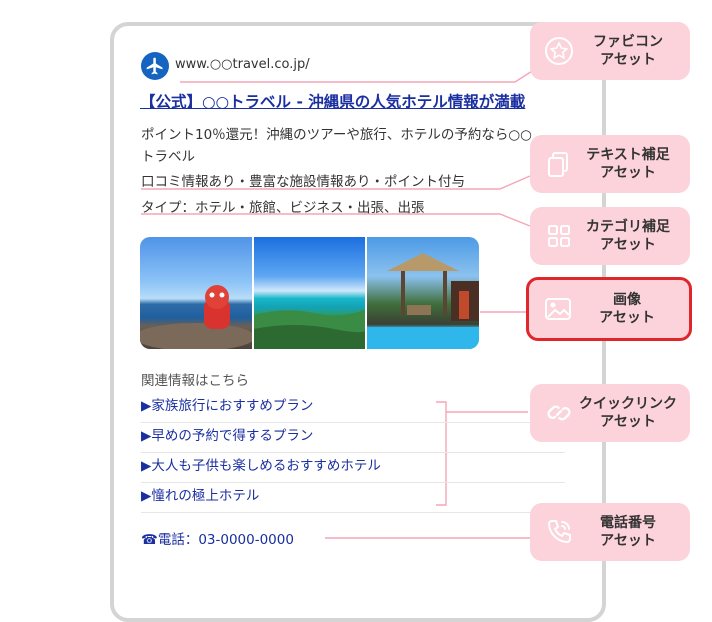 The height and width of the screenshot is (622, 712). Describe the element at coordinates (283, 208) in the screenshot. I see `category-snippet: タイプ：ホテル・旅館、ビジネス・出張、出張` at that location.